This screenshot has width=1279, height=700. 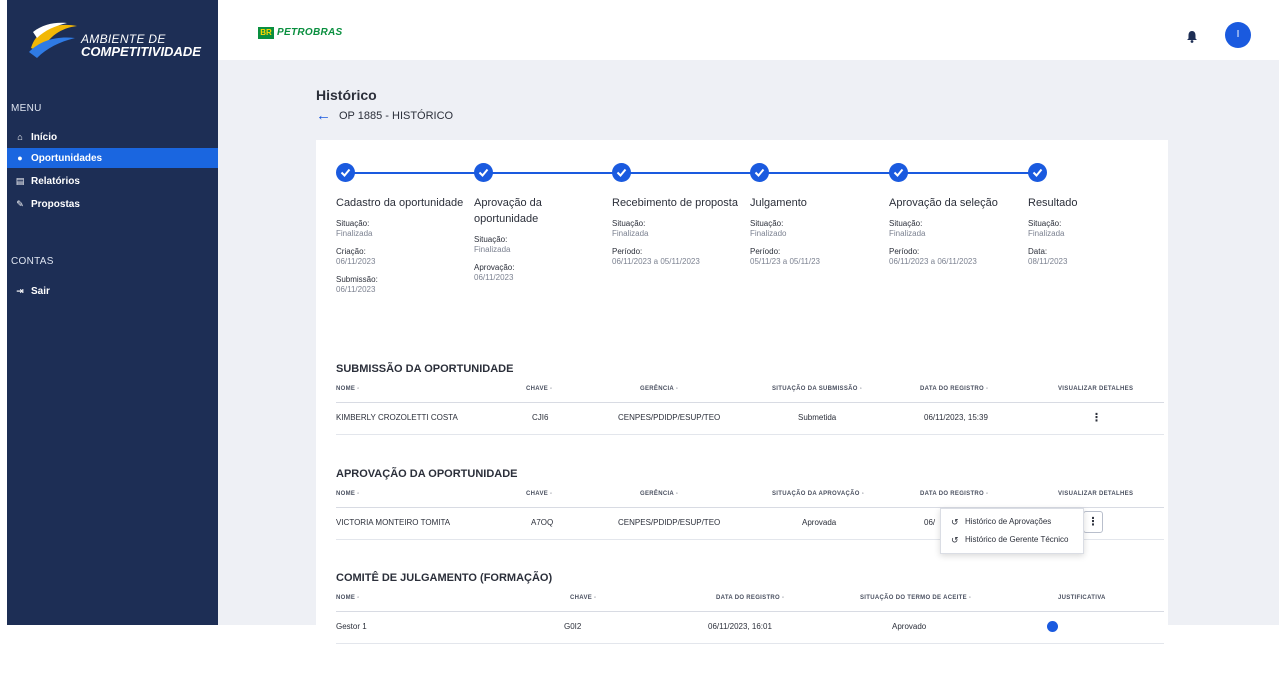 I want to click on top-bar: BR PETROBRAS I, so click(x=748, y=30).